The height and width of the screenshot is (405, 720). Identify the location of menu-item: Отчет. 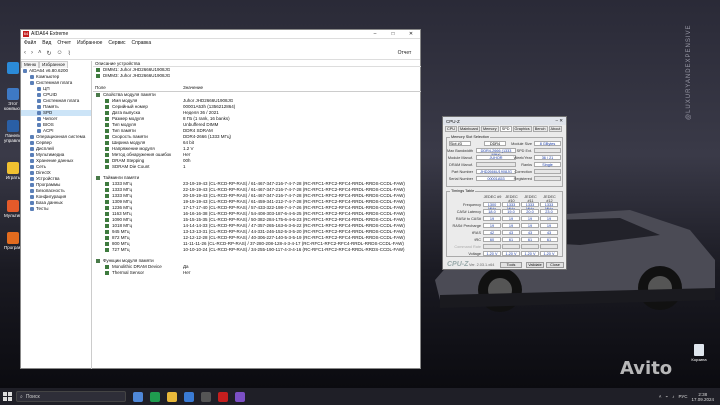
(64, 43).